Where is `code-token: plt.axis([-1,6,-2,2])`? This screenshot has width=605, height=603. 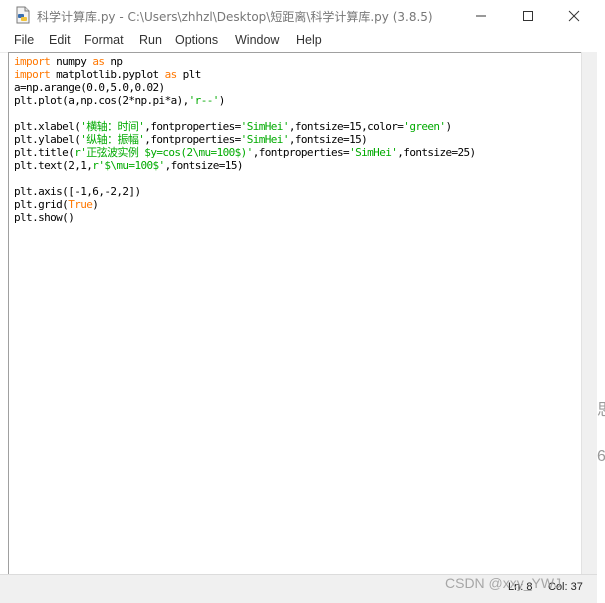
code-token: plt.axis([-1,6,-2,2]) is located at coordinates (77, 191).